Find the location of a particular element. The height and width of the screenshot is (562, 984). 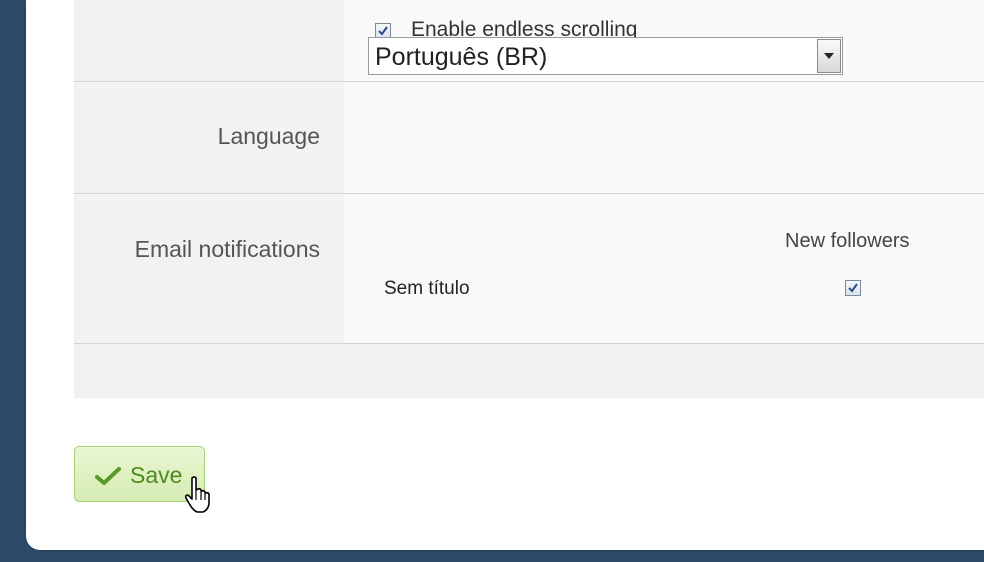

language-selected-value: Português (BR) is located at coordinates (461, 57).